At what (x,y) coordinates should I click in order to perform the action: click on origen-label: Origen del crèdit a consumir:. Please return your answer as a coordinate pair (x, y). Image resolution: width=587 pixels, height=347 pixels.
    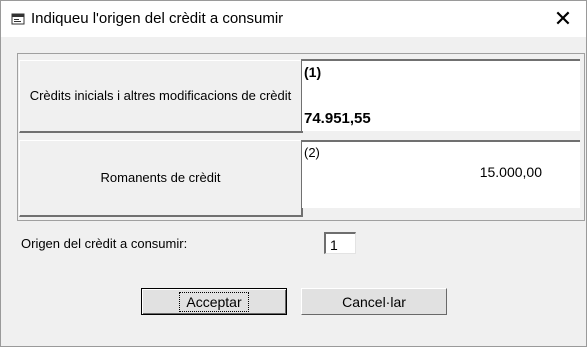
    Looking at the image, I should click on (104, 243).